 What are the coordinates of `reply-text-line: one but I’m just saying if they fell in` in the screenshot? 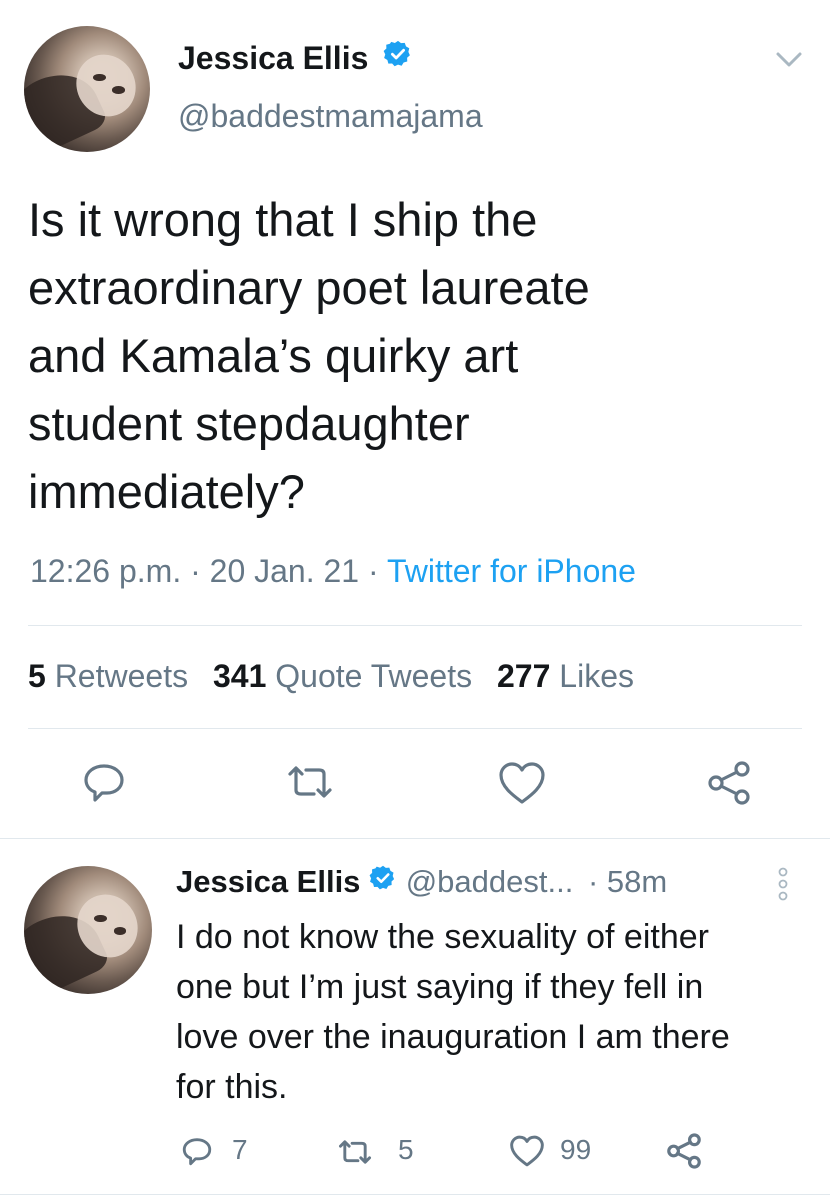 It's located at (440, 987).